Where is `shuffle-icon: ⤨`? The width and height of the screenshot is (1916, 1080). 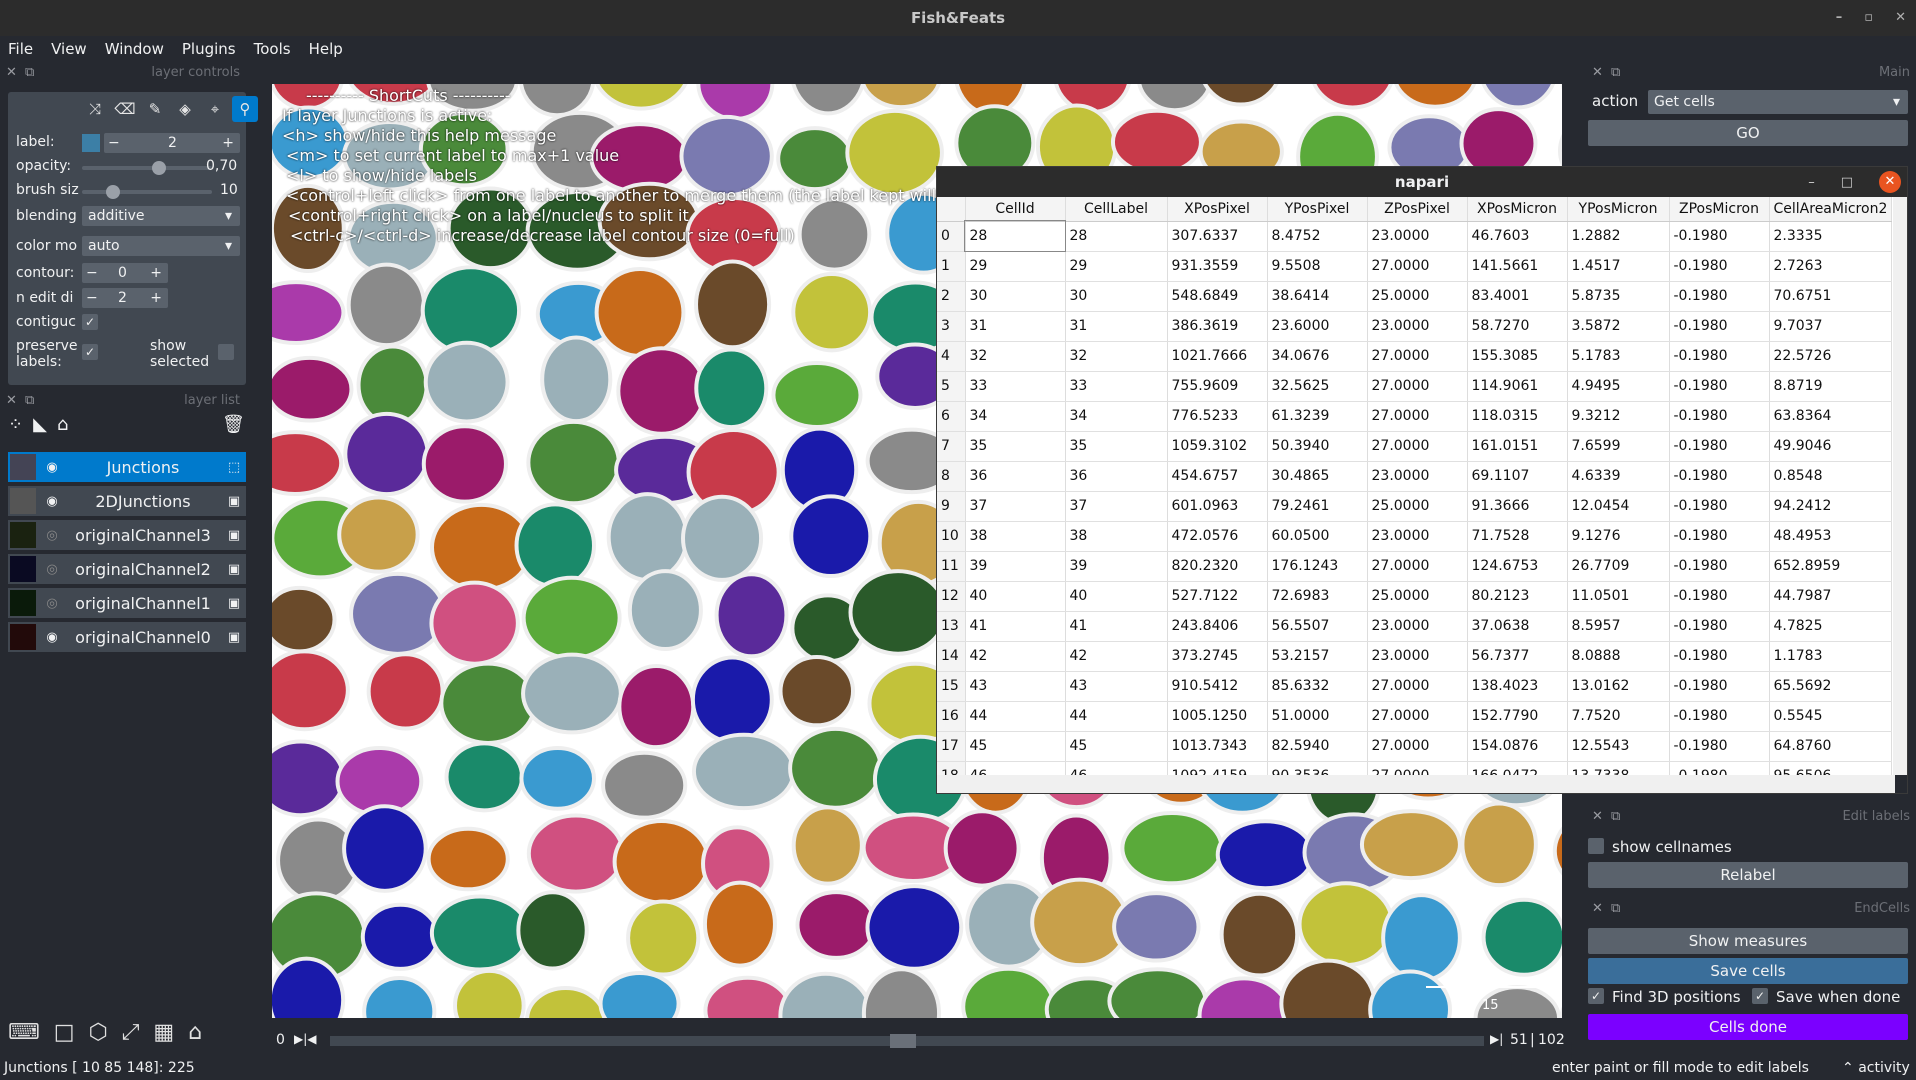 shuffle-icon: ⤨ is located at coordinates (95, 109).